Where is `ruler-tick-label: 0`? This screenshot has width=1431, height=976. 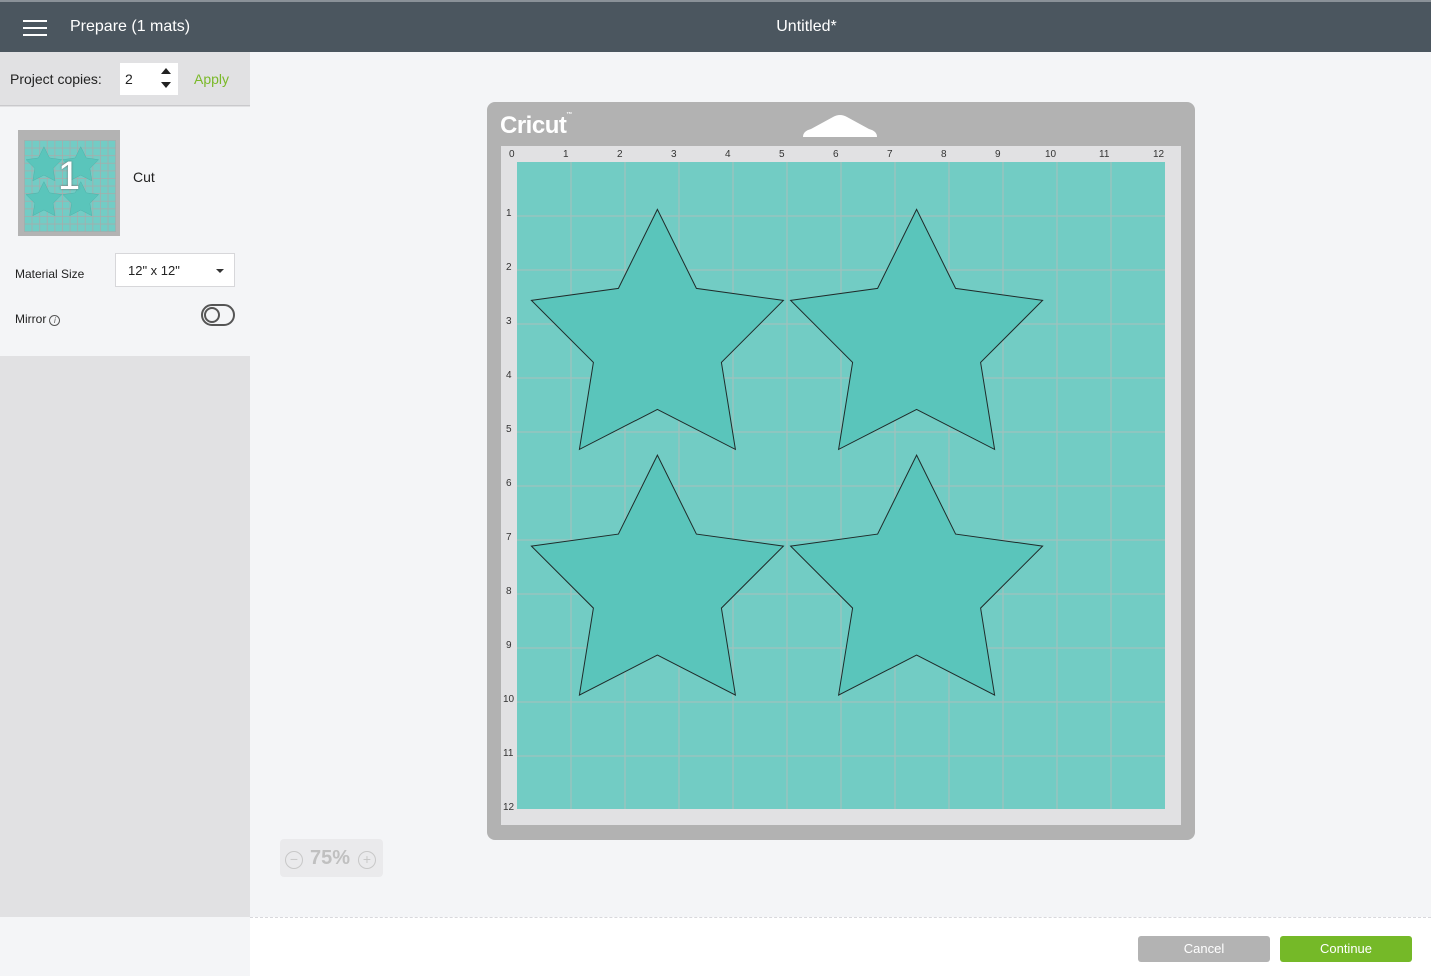
ruler-tick-label: 0 is located at coordinates (512, 154).